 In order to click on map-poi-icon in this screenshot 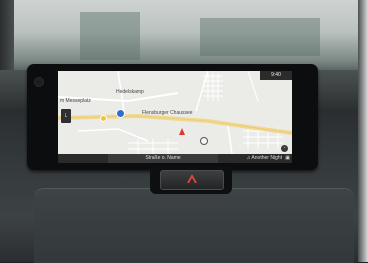, I will do `click(204, 141)`.